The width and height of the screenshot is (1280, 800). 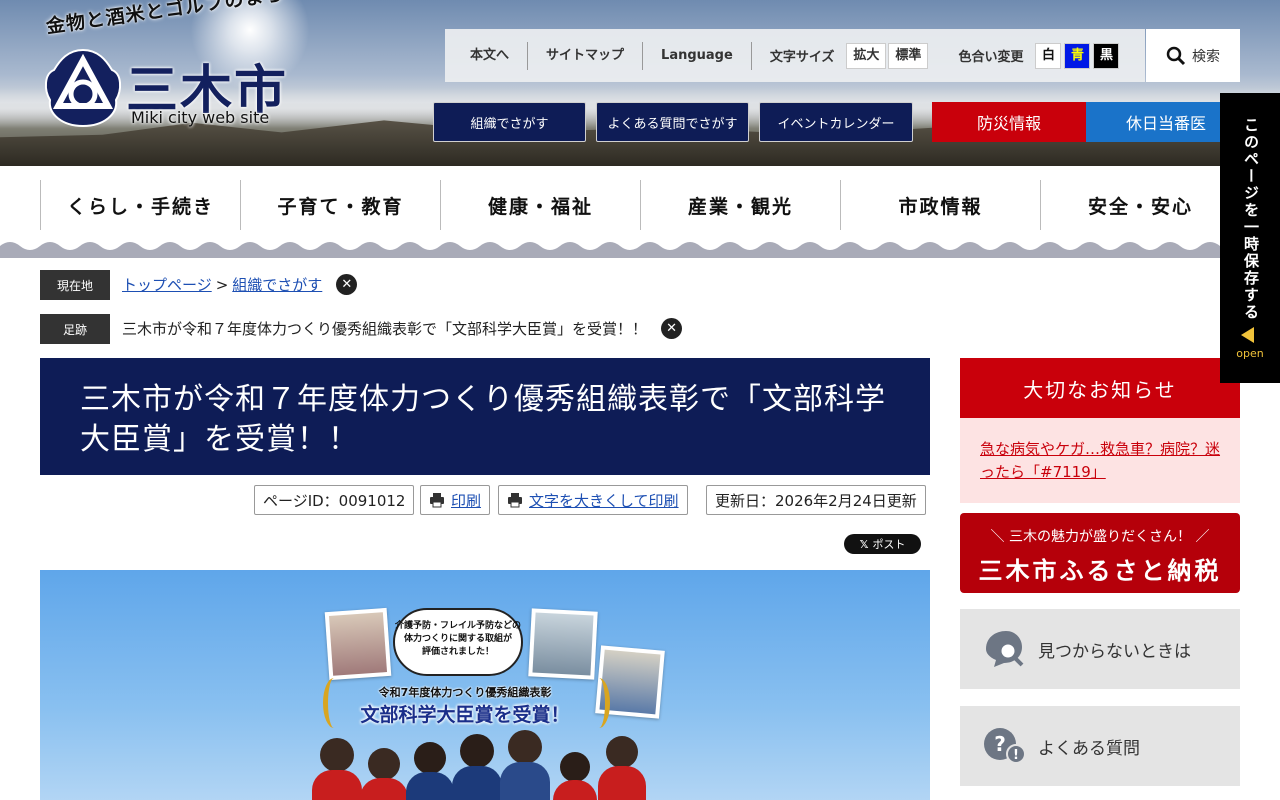 I want to click on breadcrumb-section-link: 組織でさがす, so click(x=277, y=284).